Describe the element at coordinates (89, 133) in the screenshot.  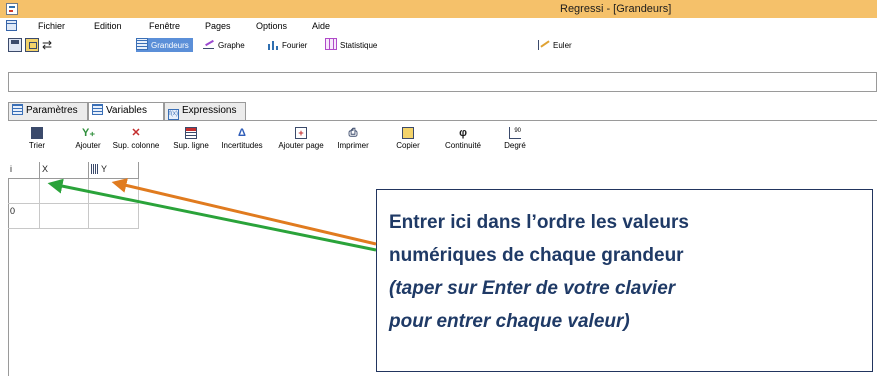
I see `add-variable-icon: Y₊` at that location.